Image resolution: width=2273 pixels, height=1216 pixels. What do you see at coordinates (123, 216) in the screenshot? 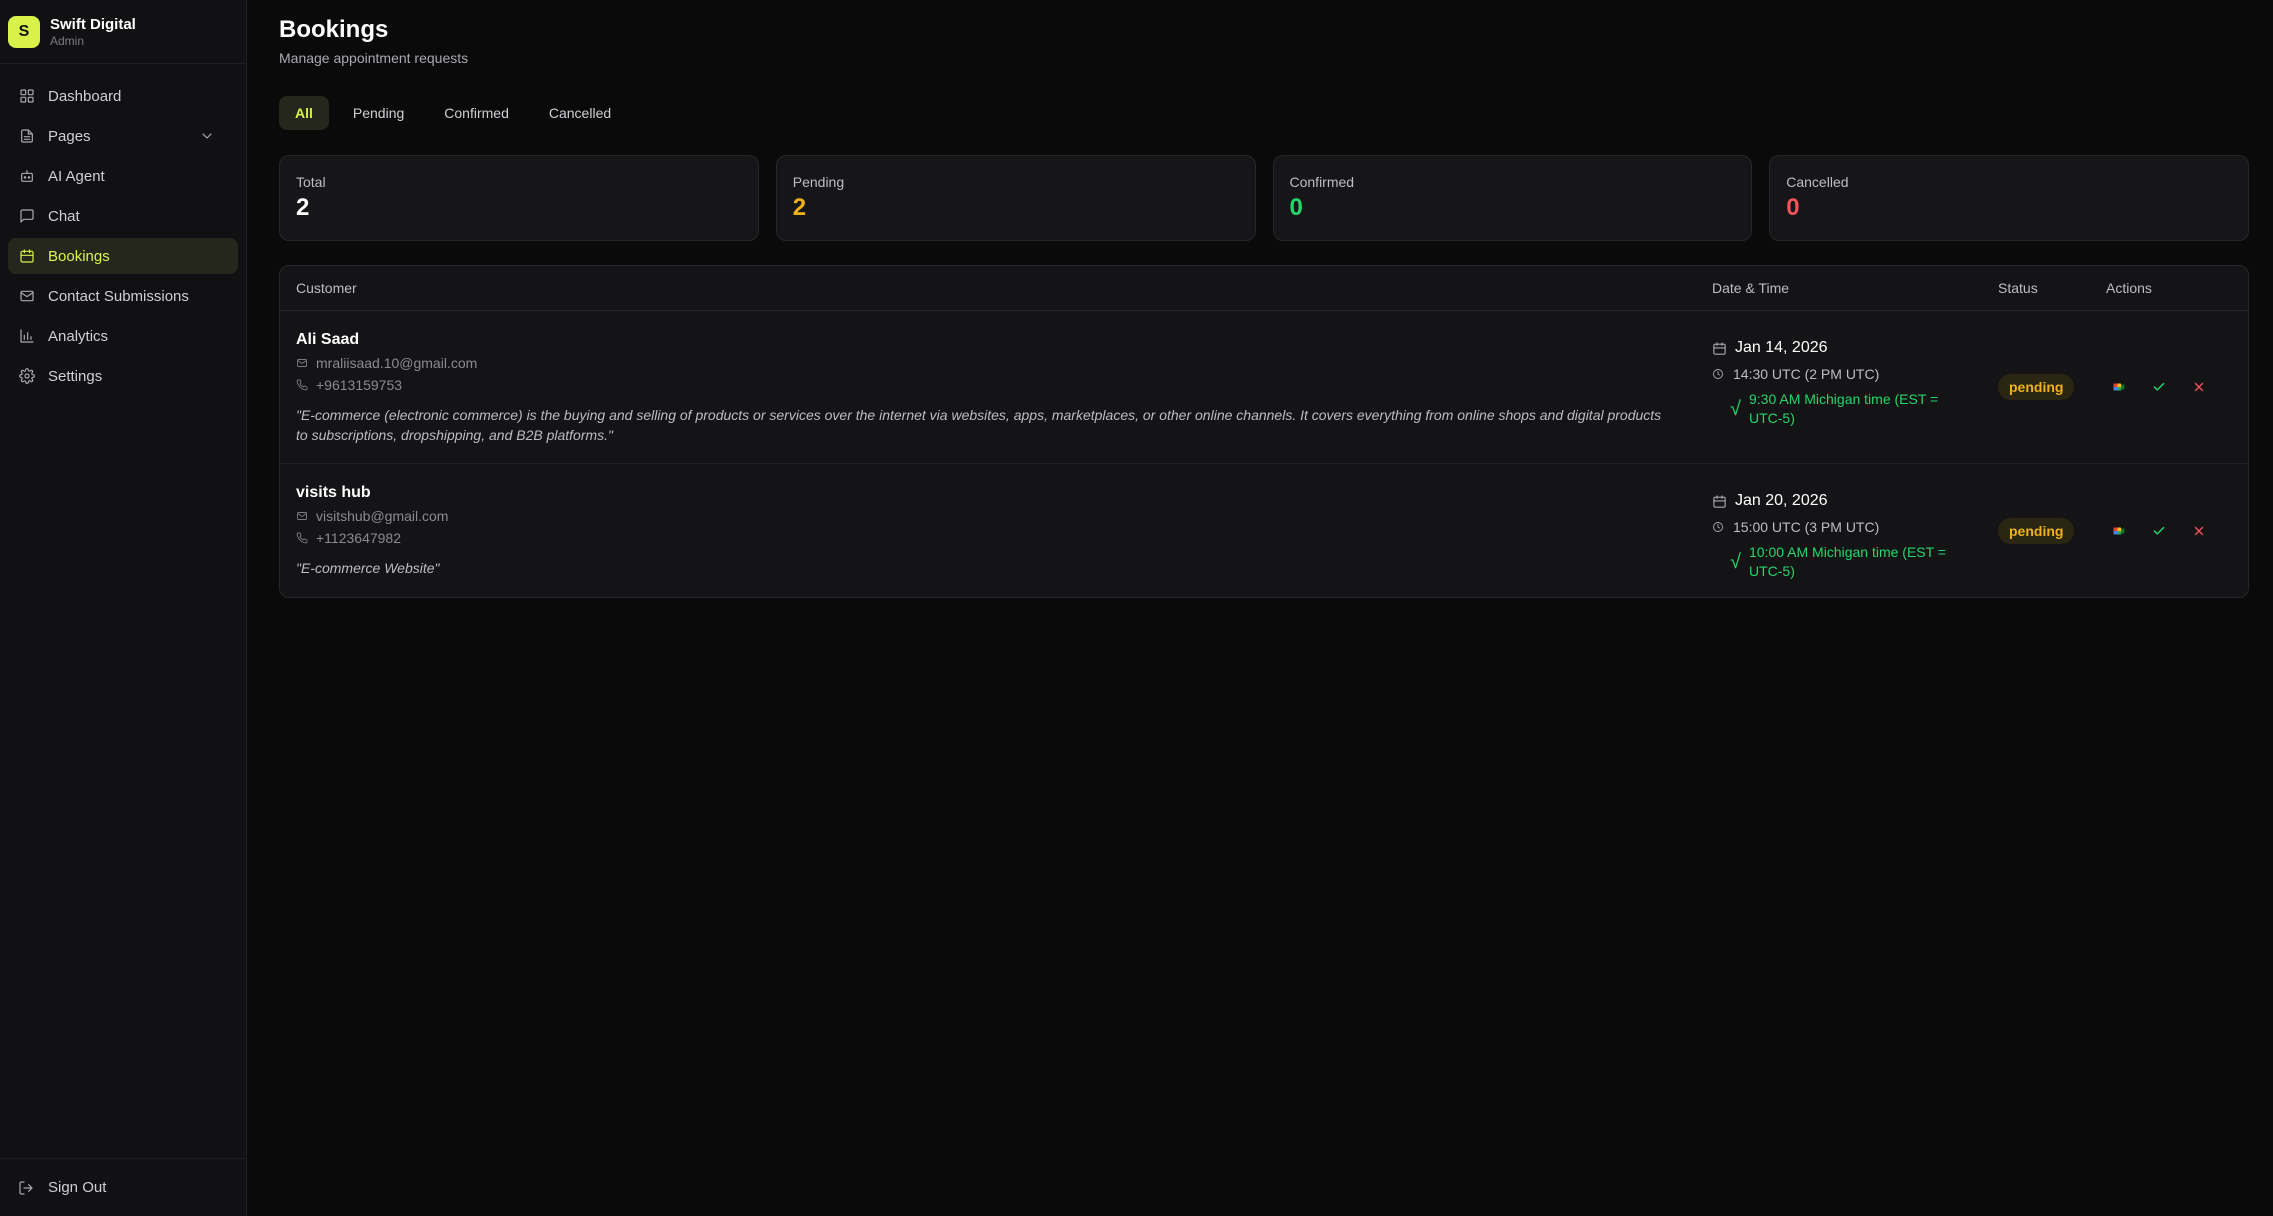
I see `sidebar-item-chat: Chat` at bounding box center [123, 216].